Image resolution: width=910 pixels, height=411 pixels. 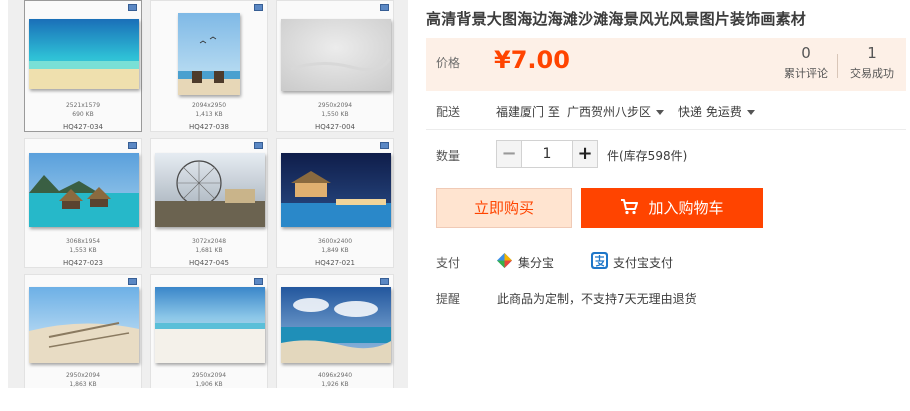 What do you see at coordinates (599, 260) in the screenshot?
I see `alipay-icon` at bounding box center [599, 260].